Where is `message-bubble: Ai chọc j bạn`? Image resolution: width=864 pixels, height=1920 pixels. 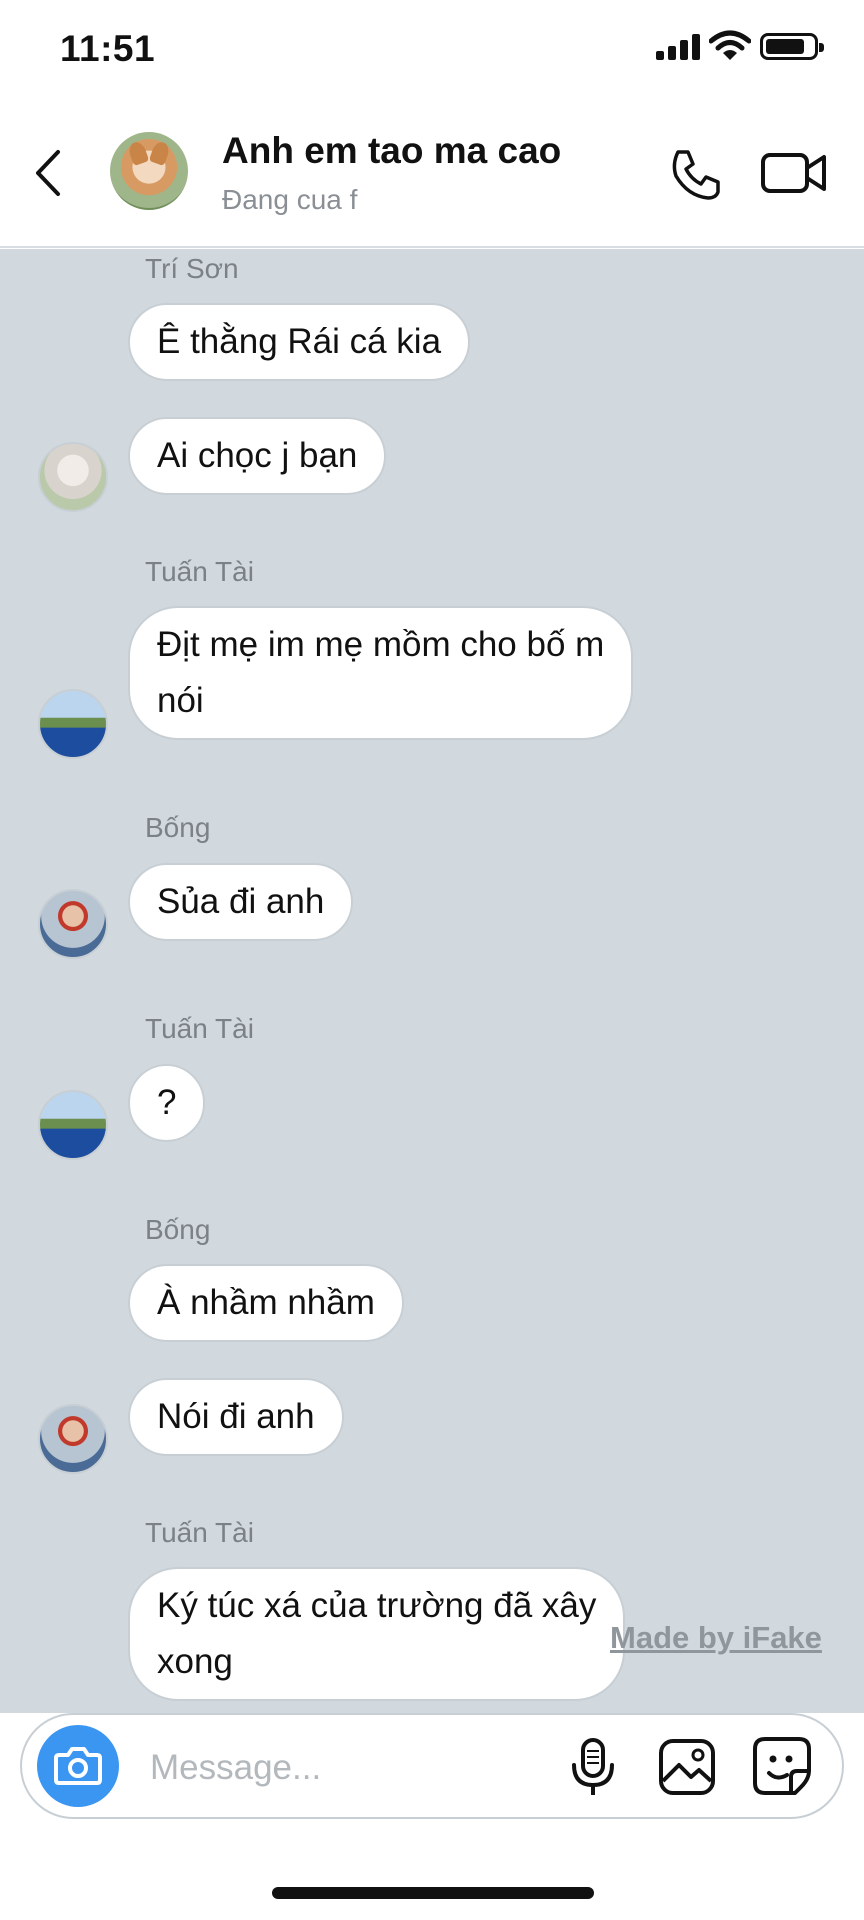
message-bubble: Ai chọc j bạn is located at coordinates (257, 456).